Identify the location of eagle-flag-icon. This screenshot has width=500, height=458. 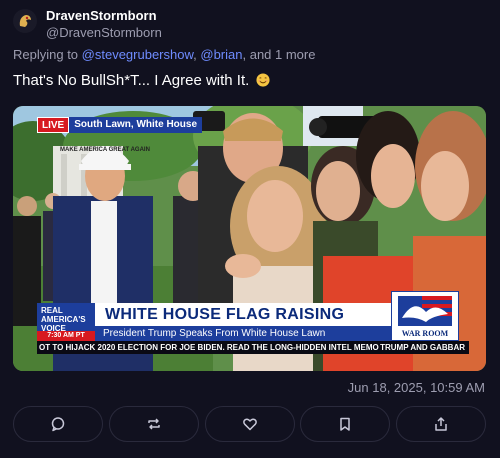
(425, 311).